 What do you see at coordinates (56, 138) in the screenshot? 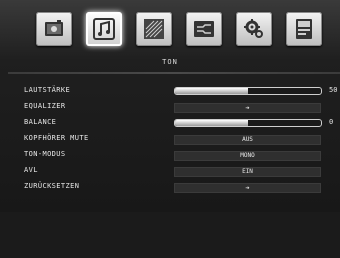
I see `kopfhoerer-mute-label: KOPFHÖRER MUTE` at bounding box center [56, 138].